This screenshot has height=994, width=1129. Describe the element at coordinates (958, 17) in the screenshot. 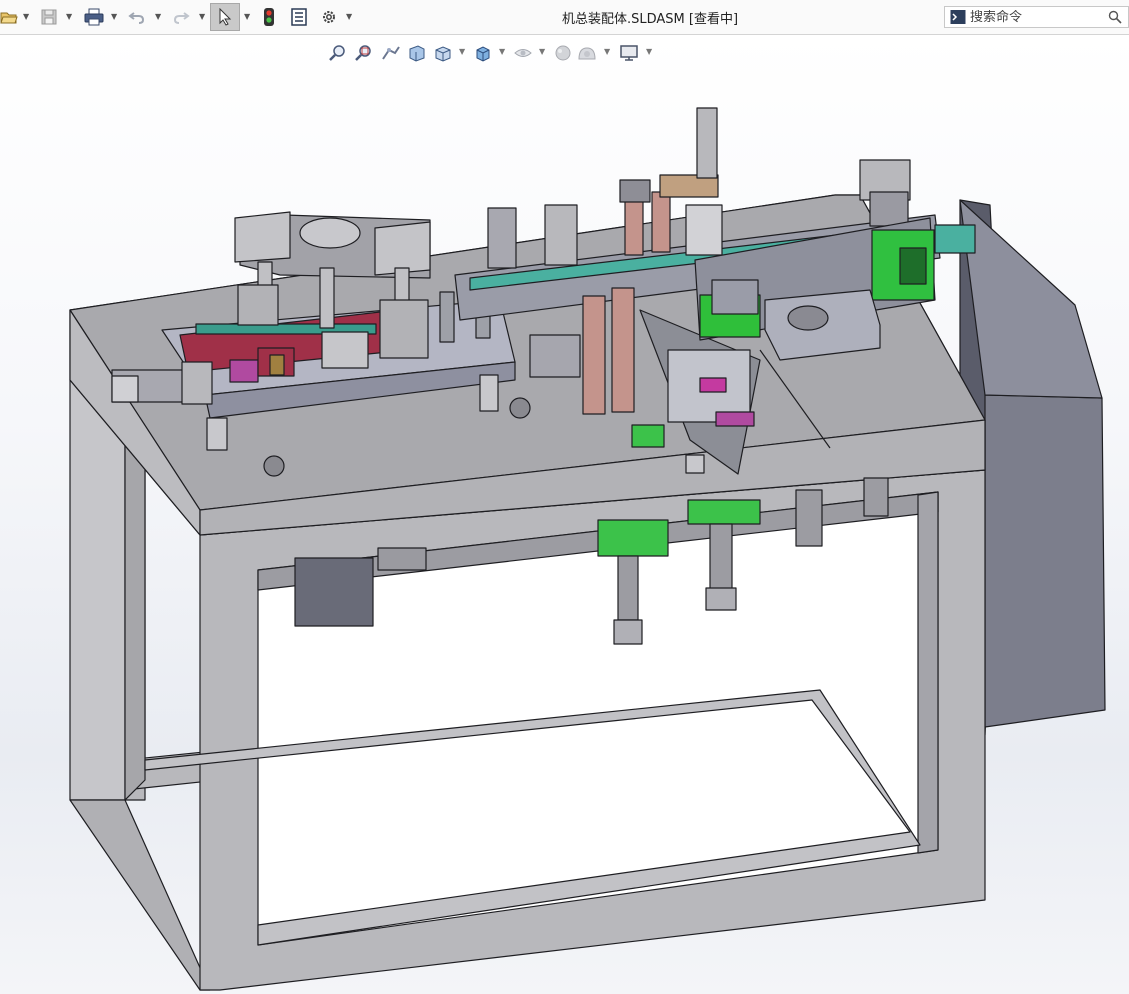

I see `command-prompt-icon` at that location.